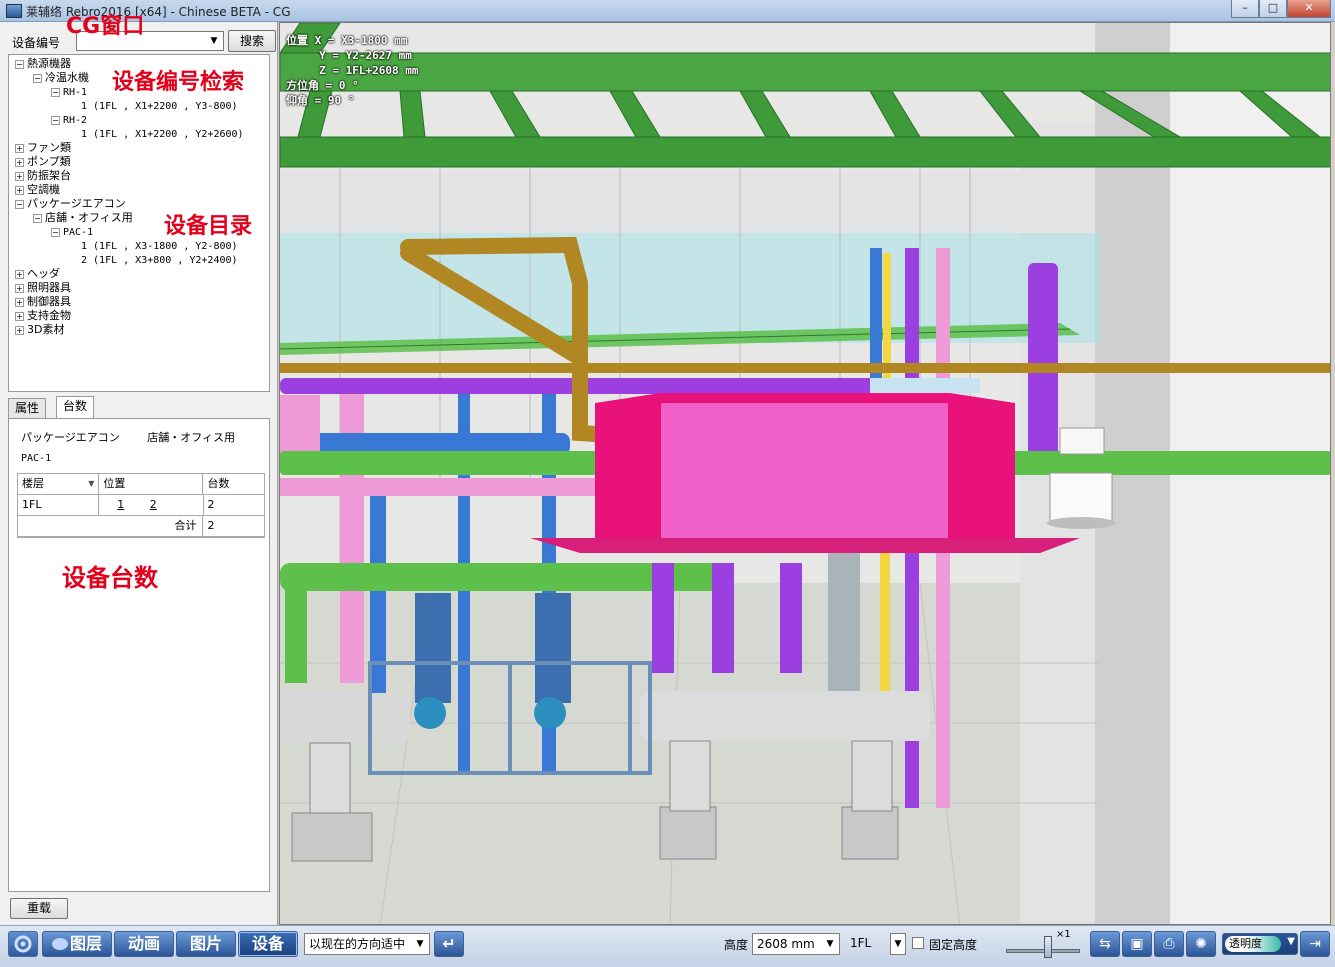 The height and width of the screenshot is (967, 1335). What do you see at coordinates (650, 203) in the screenshot?
I see `ceiling-band` at bounding box center [650, 203].